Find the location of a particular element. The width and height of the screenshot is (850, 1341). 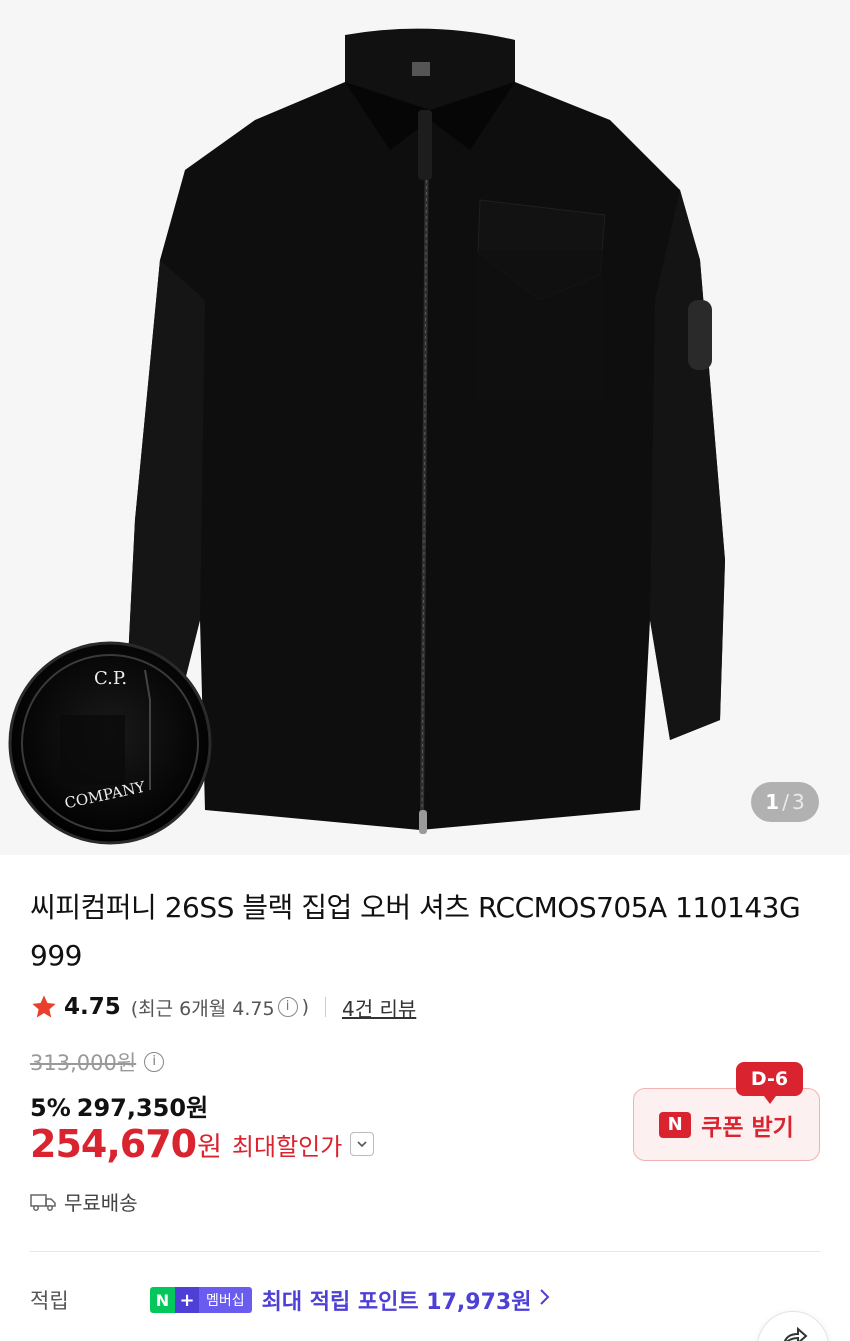

naver-plus-membership-badge: N + 멤버십 is located at coordinates (201, 1300).